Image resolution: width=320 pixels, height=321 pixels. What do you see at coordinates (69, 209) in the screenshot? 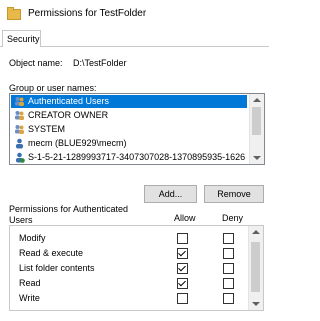
I see `permissions-header-line1: Permissions for Authenticated` at bounding box center [69, 209].